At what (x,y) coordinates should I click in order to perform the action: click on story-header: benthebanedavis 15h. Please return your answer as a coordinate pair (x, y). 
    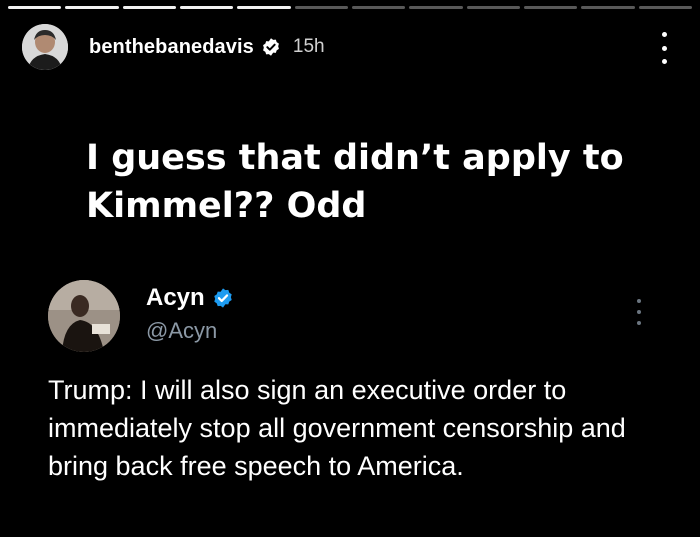
    Looking at the image, I should click on (350, 47).